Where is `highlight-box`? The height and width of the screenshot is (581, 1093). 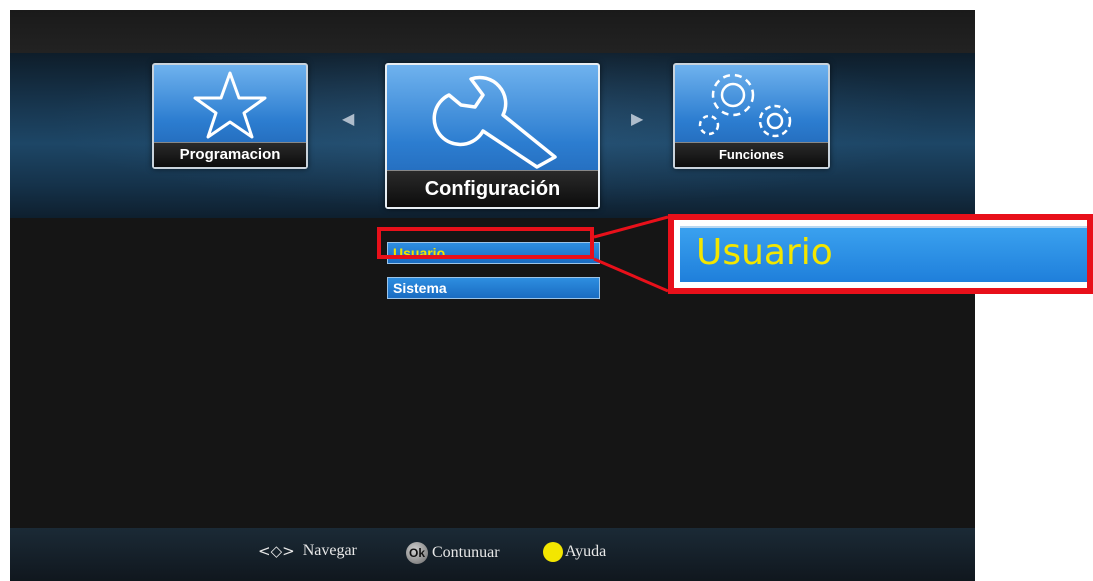 highlight-box is located at coordinates (485, 243).